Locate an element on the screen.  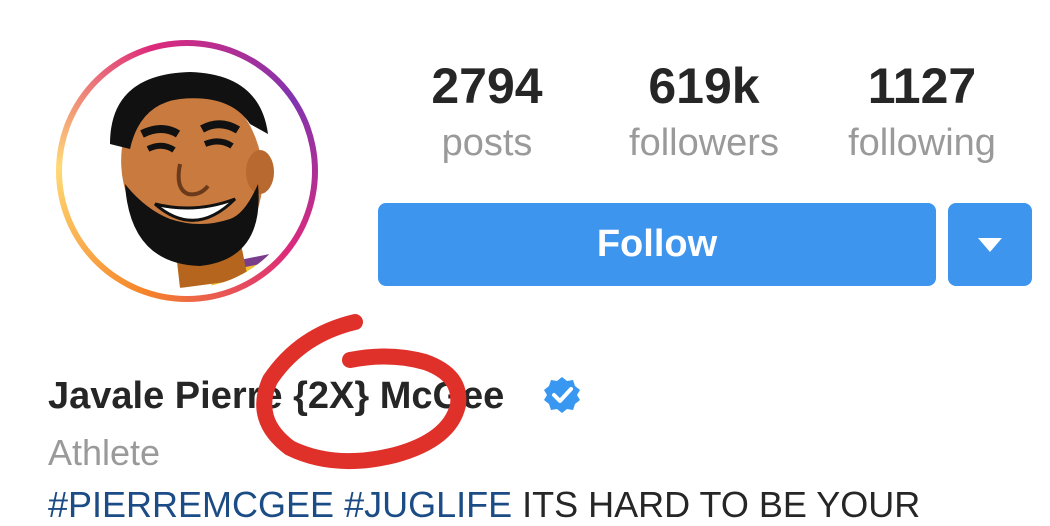
followers-count: 619k is located at coordinates (704, 86).